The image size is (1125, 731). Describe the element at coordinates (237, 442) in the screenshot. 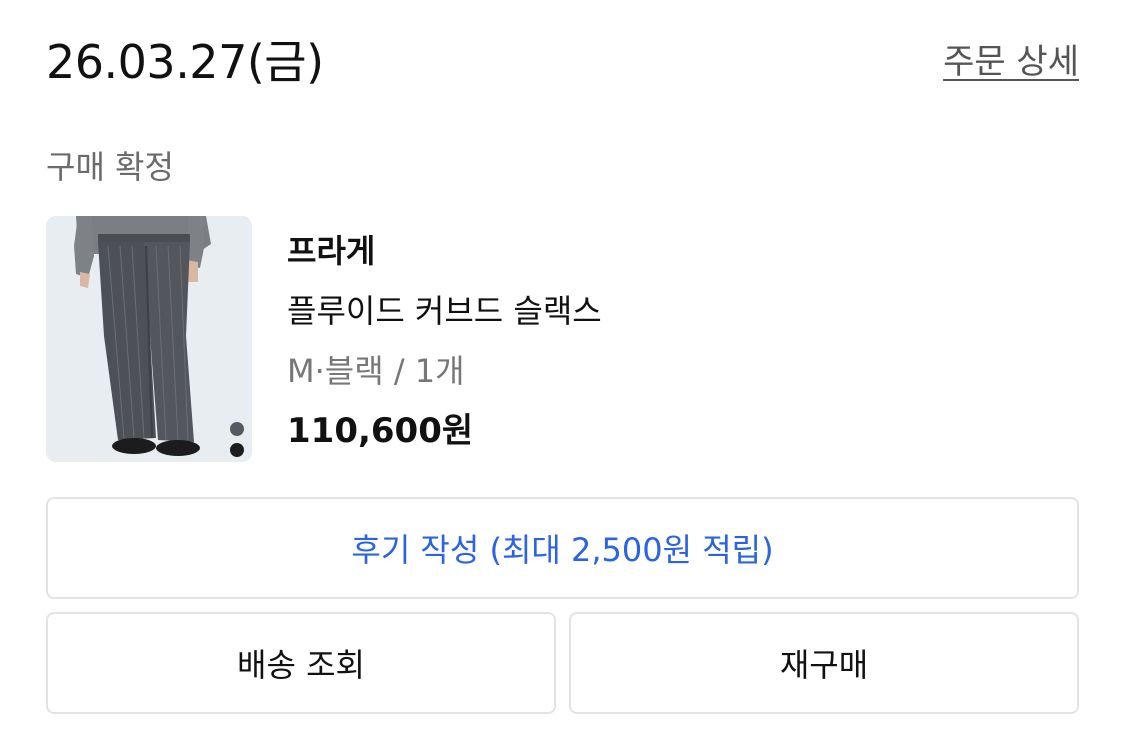

I see `color-swatches` at that location.